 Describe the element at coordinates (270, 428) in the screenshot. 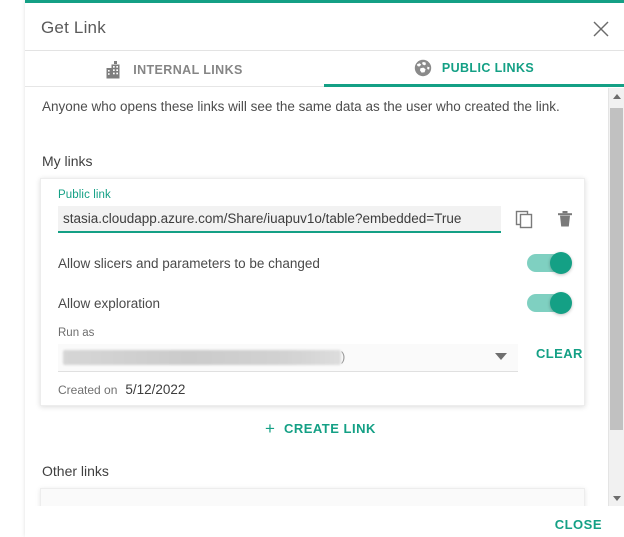

I see `plus-icon: +` at that location.